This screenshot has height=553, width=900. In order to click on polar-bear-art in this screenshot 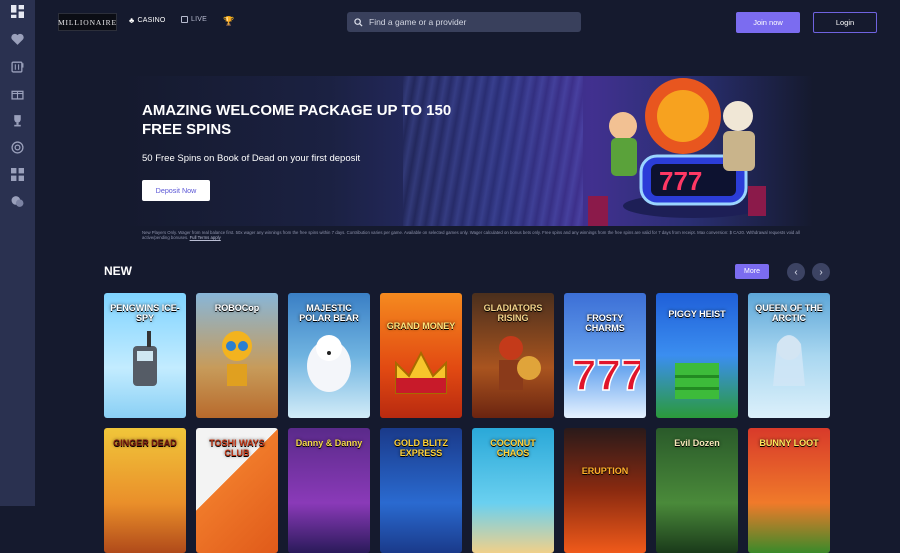, I will do `click(329, 363)`.